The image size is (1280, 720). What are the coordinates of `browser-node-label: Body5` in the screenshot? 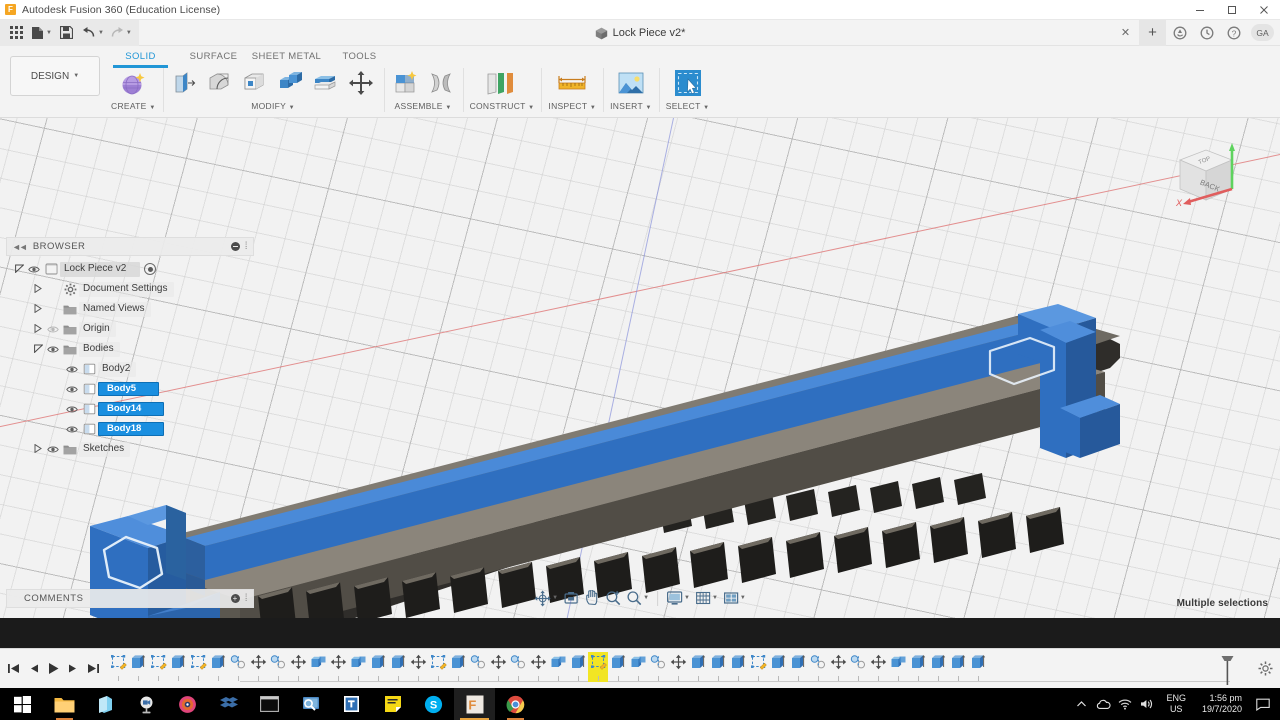 It's located at (129, 389).